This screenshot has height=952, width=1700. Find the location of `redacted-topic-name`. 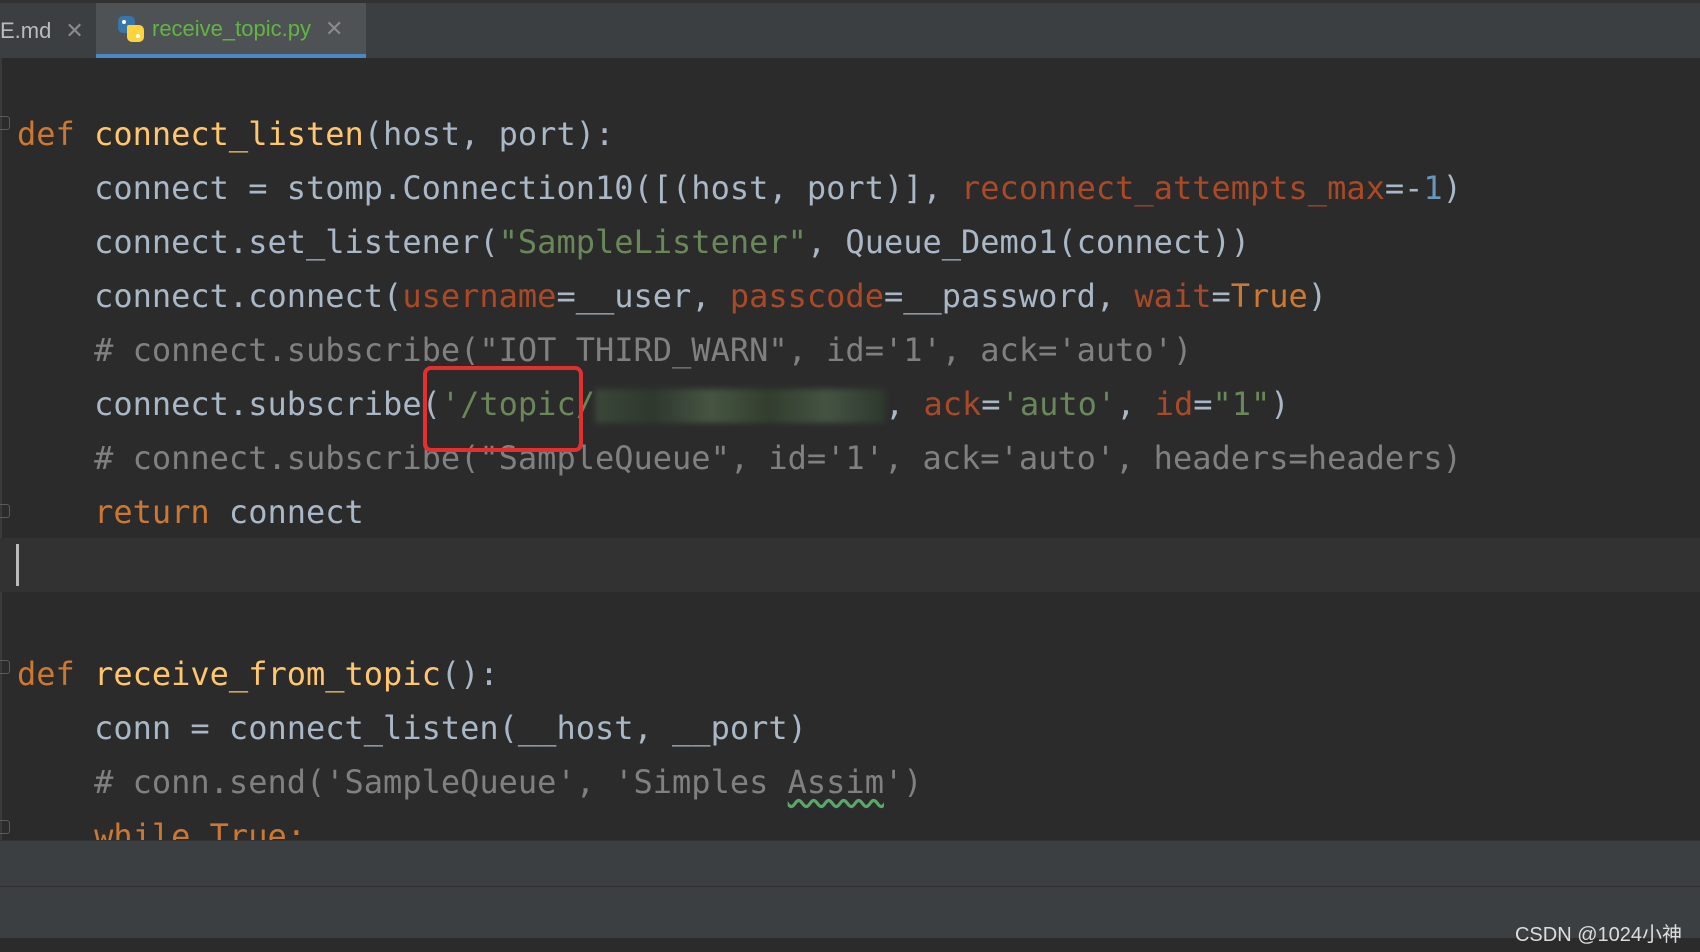

redacted-topic-name is located at coordinates (739, 406).